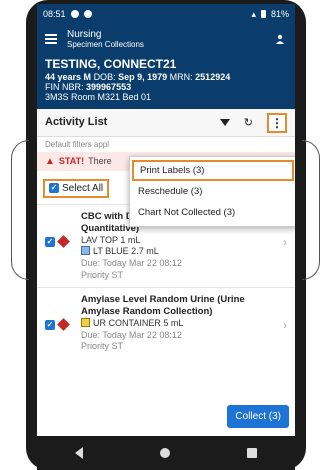 The height and width of the screenshot is (470, 331). Describe the element at coordinates (50, 161) in the screenshot. I see `warning-icon: ▲` at that location.